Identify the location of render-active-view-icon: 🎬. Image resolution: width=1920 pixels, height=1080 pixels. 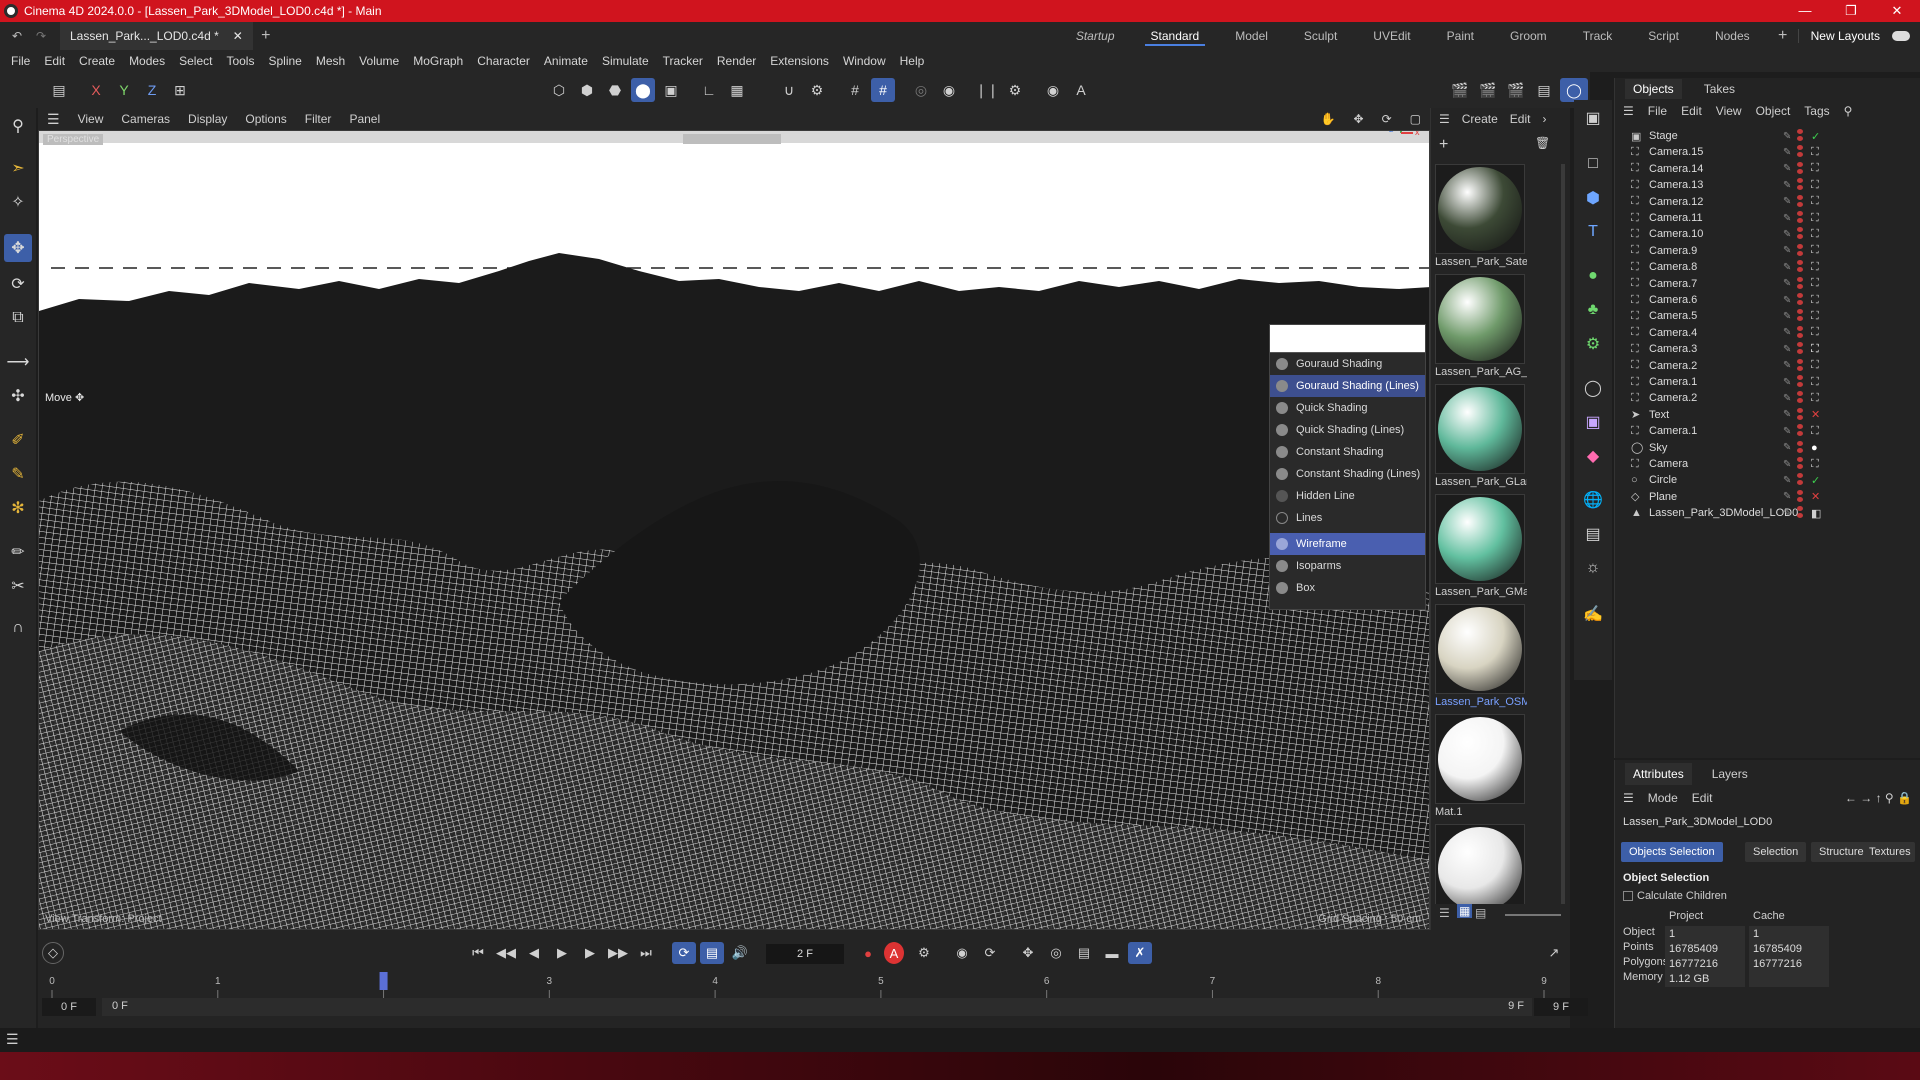
(1488, 90).